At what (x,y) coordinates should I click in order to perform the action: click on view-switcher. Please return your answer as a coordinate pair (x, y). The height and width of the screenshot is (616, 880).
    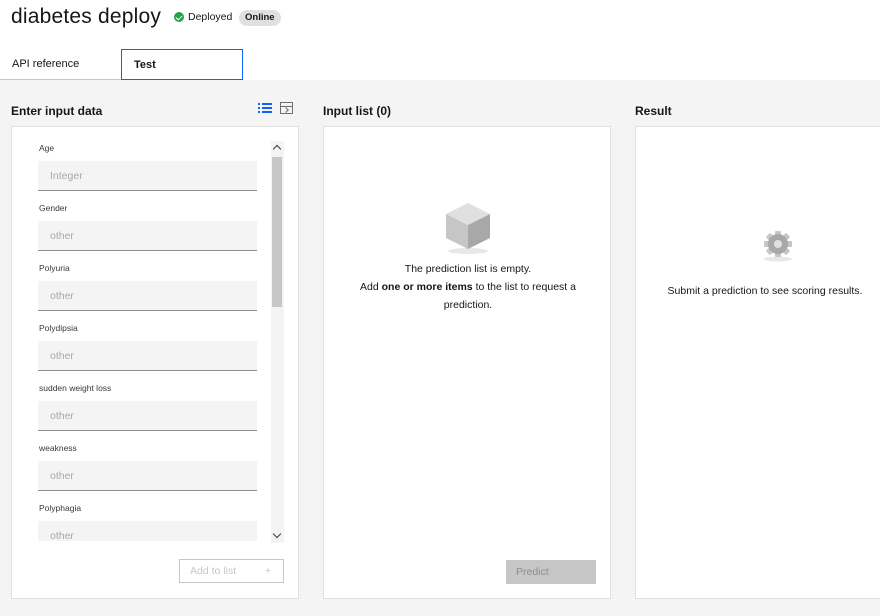
    Looking at the image, I should click on (275, 108).